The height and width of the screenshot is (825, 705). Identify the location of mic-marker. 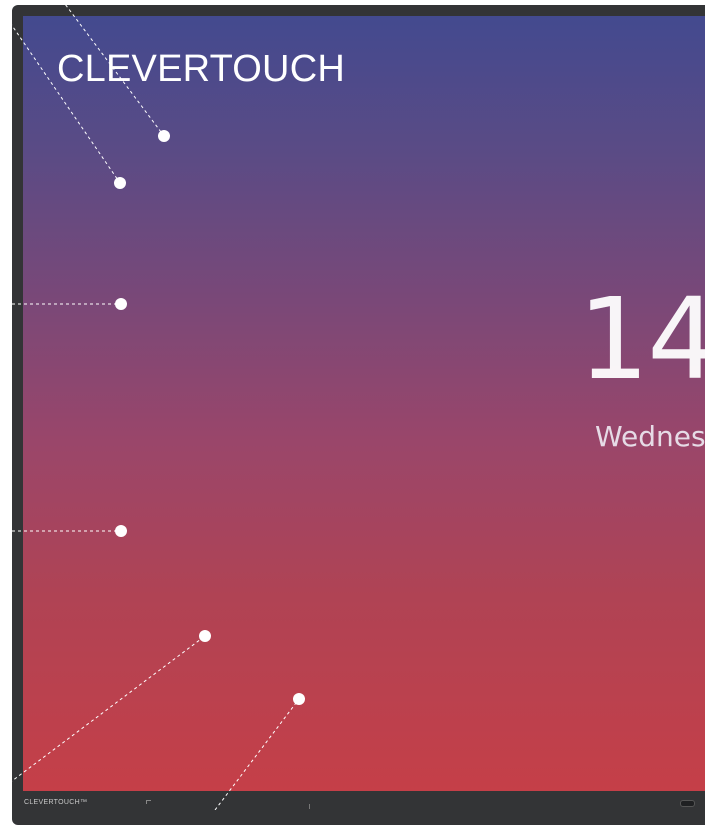
(309, 806).